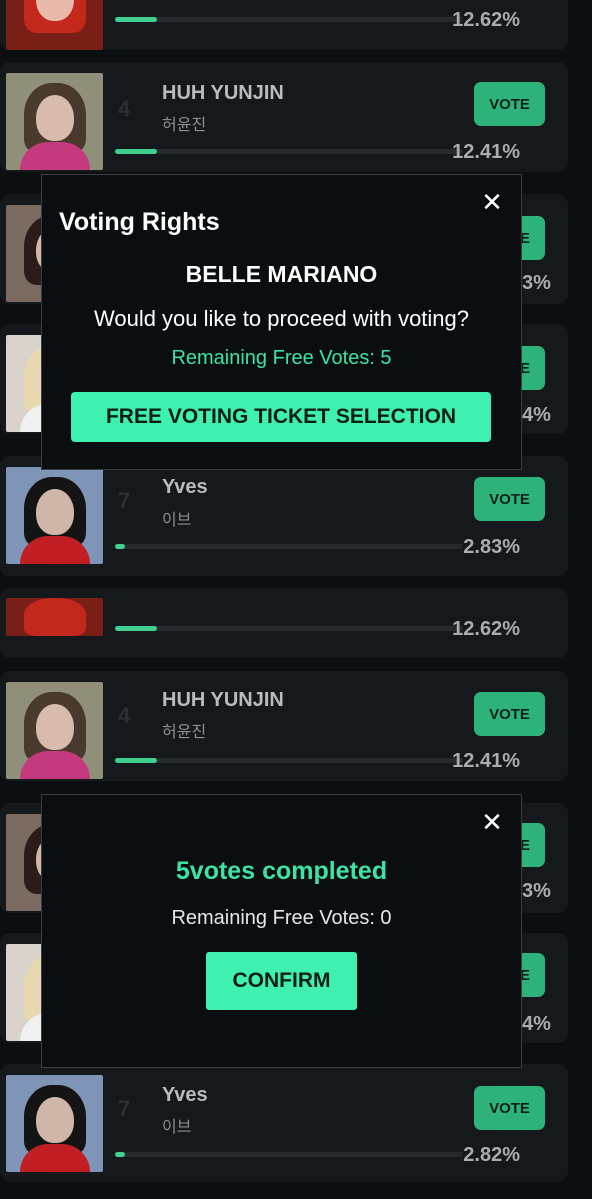 This screenshot has height=1199, width=592. Describe the element at coordinates (281, 358) in the screenshot. I see `remaining-votes: Remaining Free Votes: 5` at that location.